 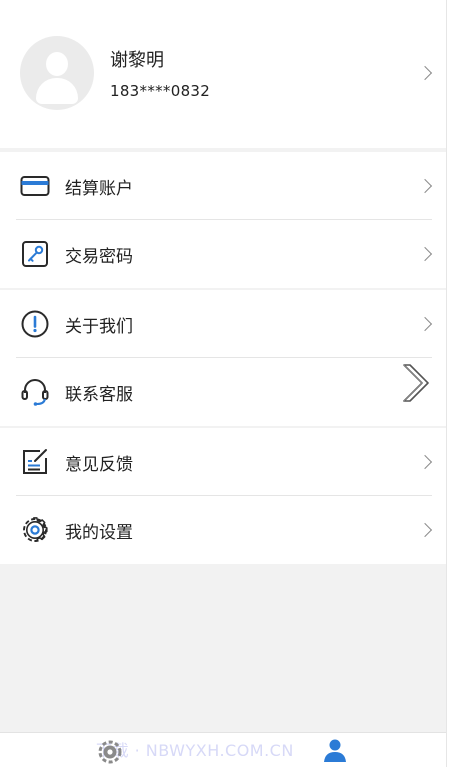 I want to click on menu-item-label: 联系客服, so click(x=99, y=395).